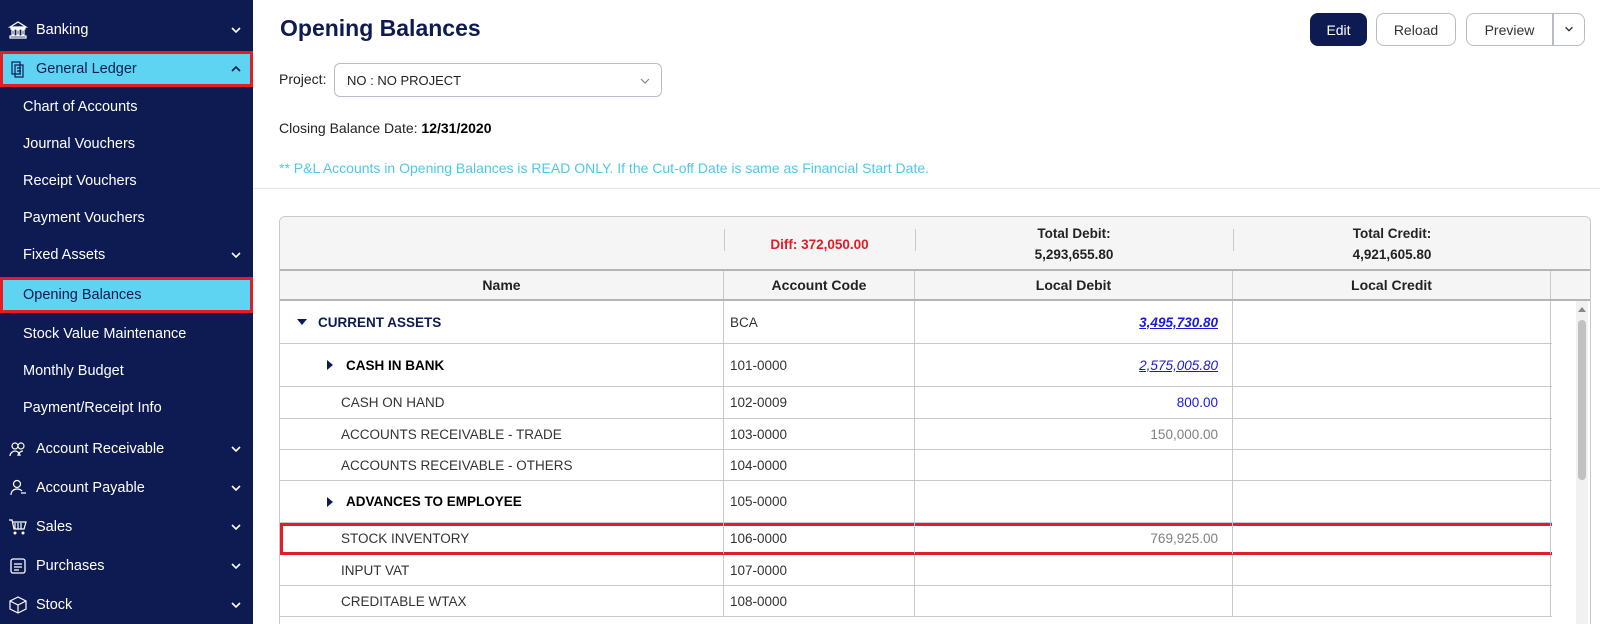  What do you see at coordinates (502, 285) in the screenshot?
I see `column-header-name: Name` at bounding box center [502, 285].